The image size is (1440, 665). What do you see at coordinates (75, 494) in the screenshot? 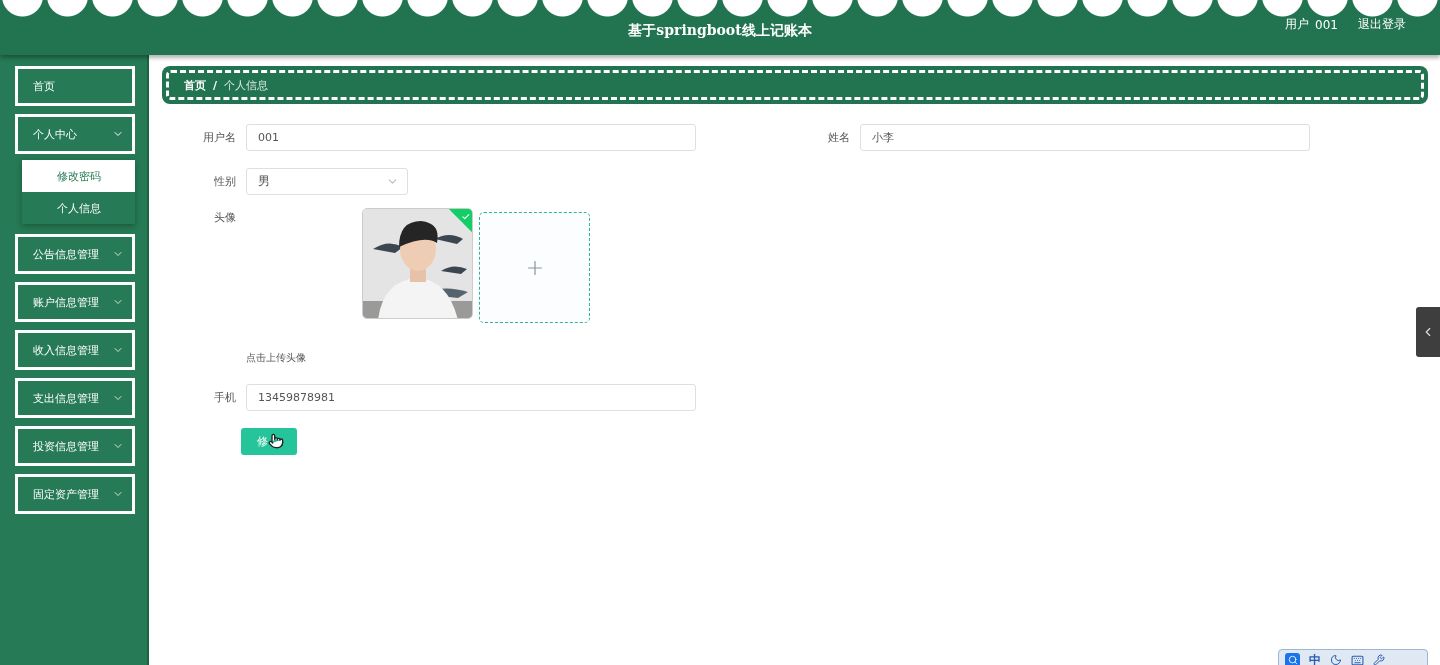
I see `menu-item: 固定资产管理` at bounding box center [75, 494].